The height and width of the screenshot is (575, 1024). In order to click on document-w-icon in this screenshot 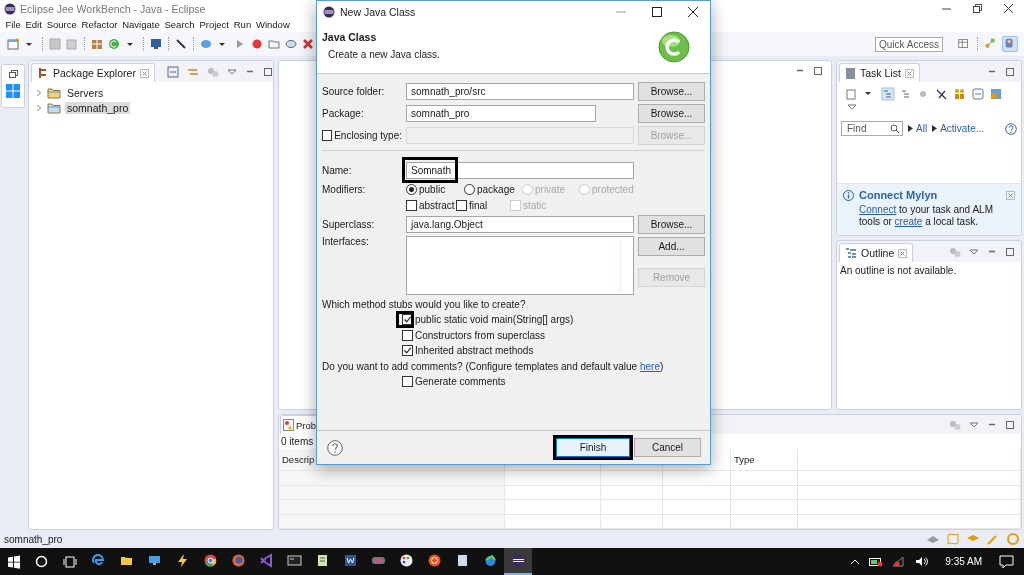, I will do `click(350, 560)`.